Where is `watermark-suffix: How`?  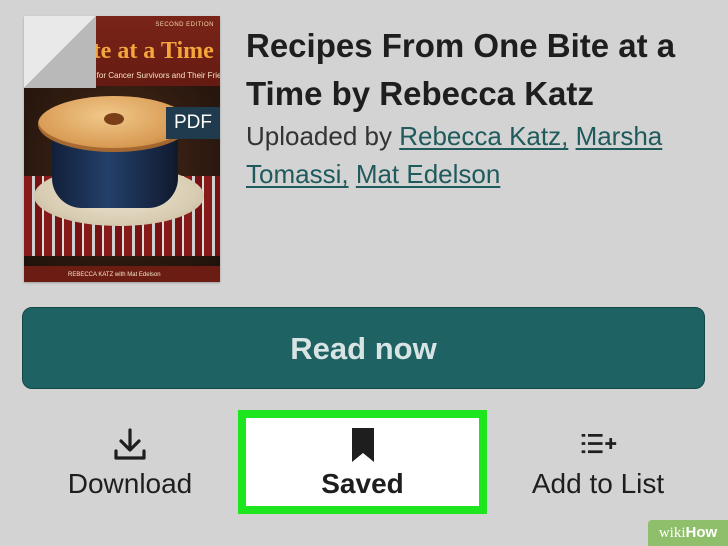 watermark-suffix: How is located at coordinates (701, 532).